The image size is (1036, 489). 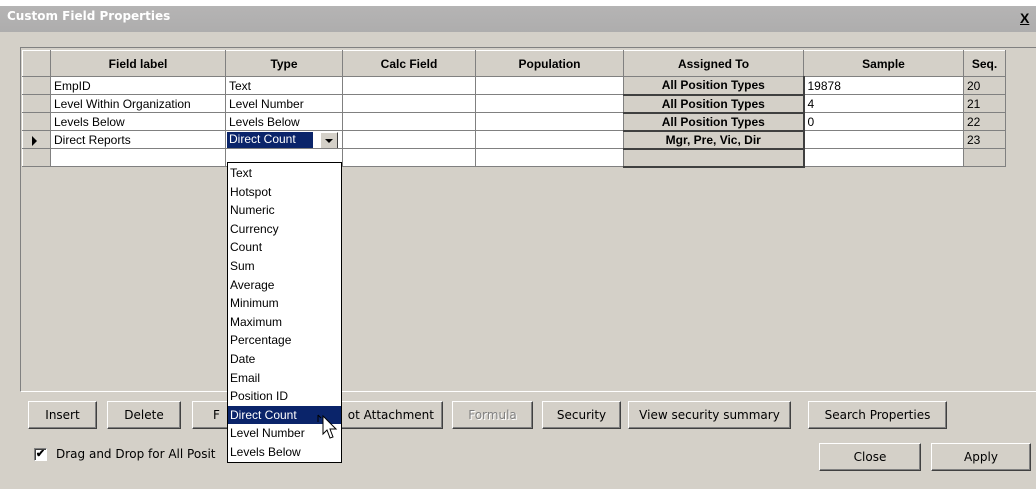 I want to click on formula-button: Formula, so click(x=492, y=415).